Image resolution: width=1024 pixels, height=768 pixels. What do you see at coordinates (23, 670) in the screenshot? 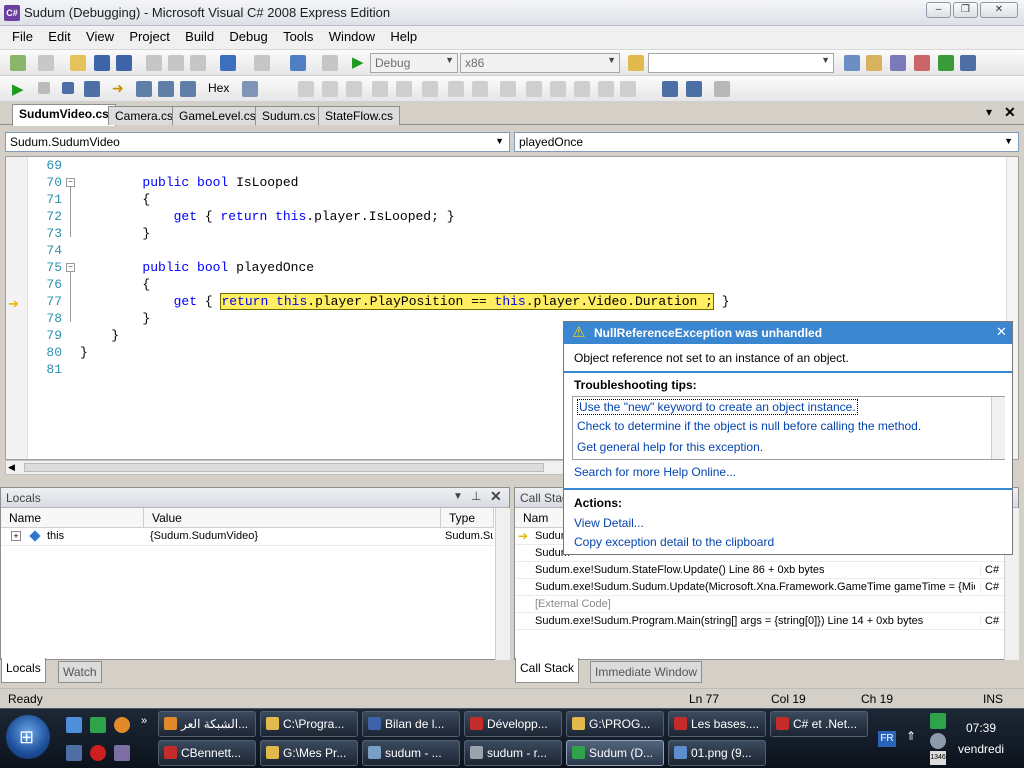
I see `tab-locals: Locals` at bounding box center [23, 670].